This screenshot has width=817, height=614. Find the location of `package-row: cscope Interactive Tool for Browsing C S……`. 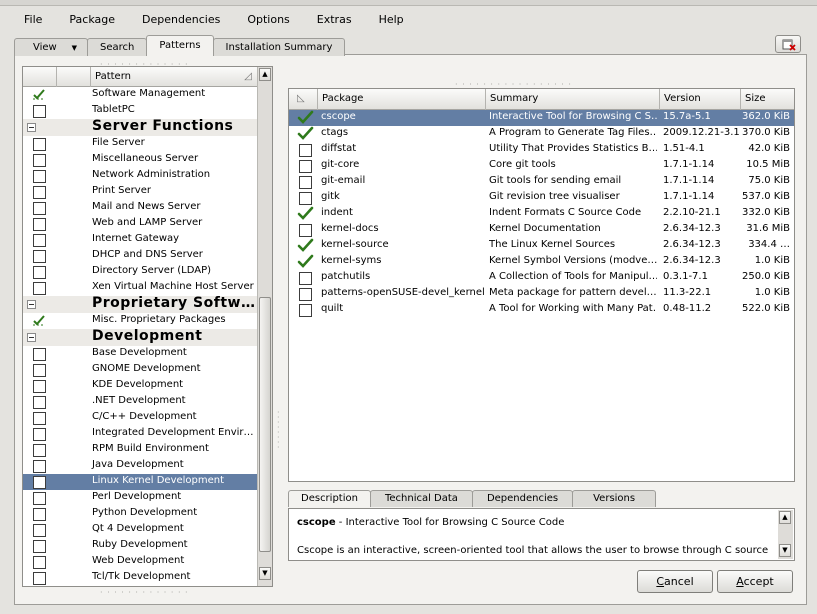

package-row: cscope Interactive Tool for Browsing C S…… is located at coordinates (541, 118).